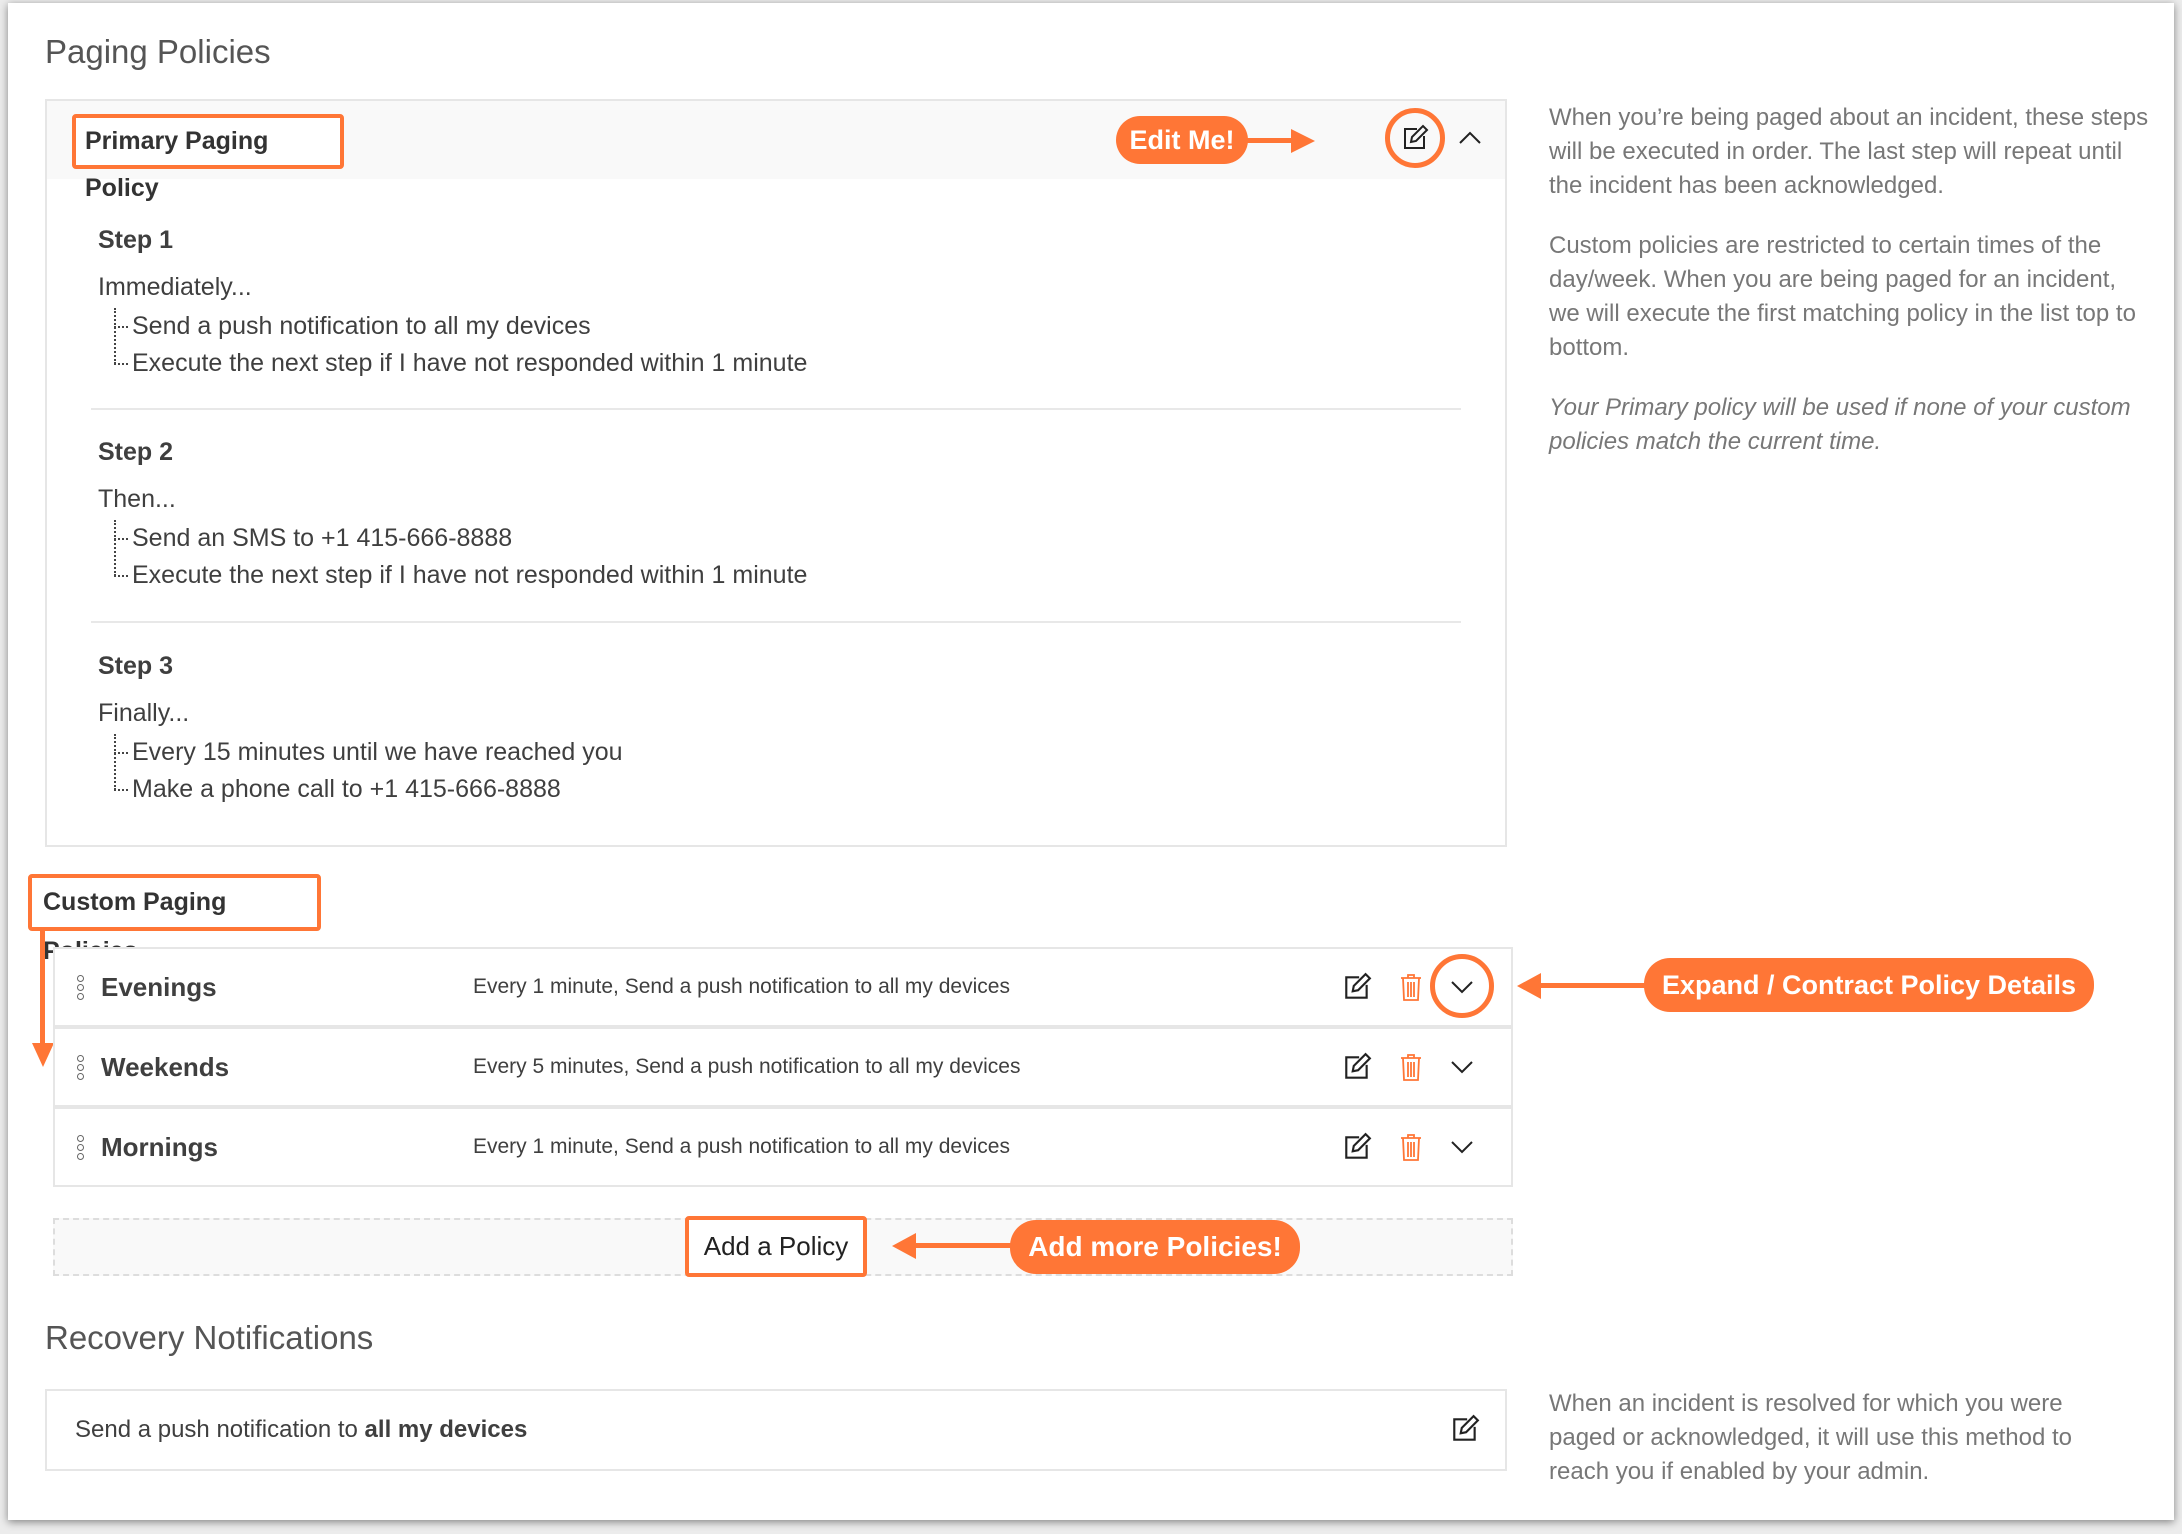  I want to click on add-policy-label: Add a Policy, so click(776, 1246).